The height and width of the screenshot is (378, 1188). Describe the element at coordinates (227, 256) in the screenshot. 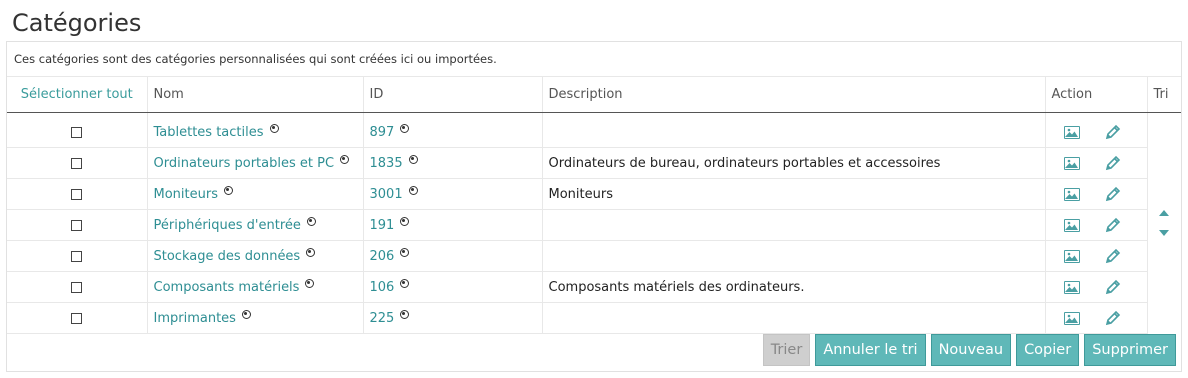

I see `category-name-link: Stockage des données` at that location.